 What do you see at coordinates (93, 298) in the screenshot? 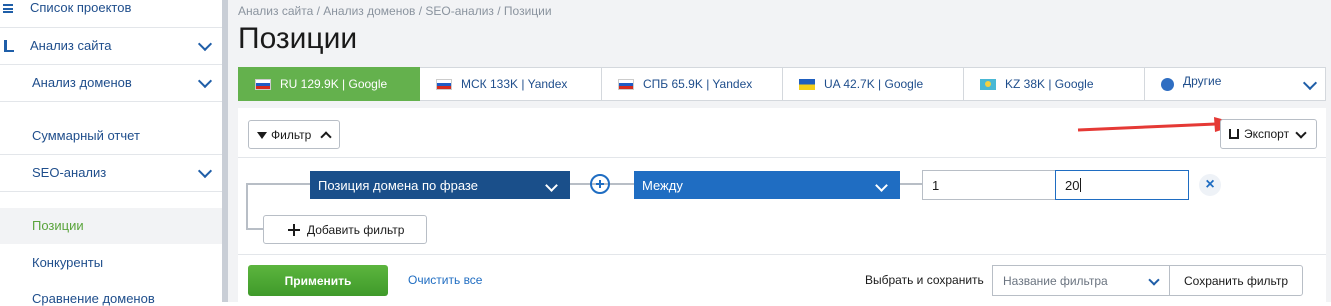
I see `sidebar-item-label: Сравнение доменов` at bounding box center [93, 298].